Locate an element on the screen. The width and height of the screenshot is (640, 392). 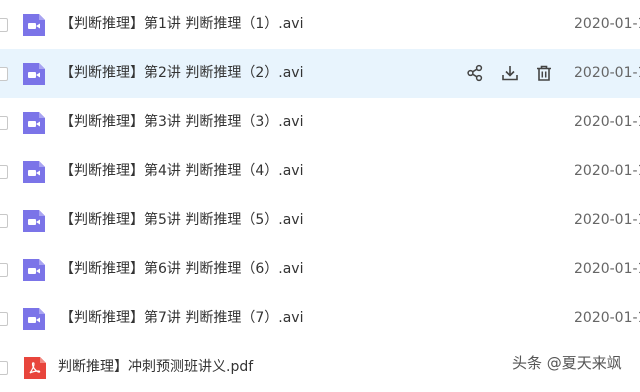
file-name: 【判断推理】第4讲 判断推理（4）.avi is located at coordinates (181, 171).